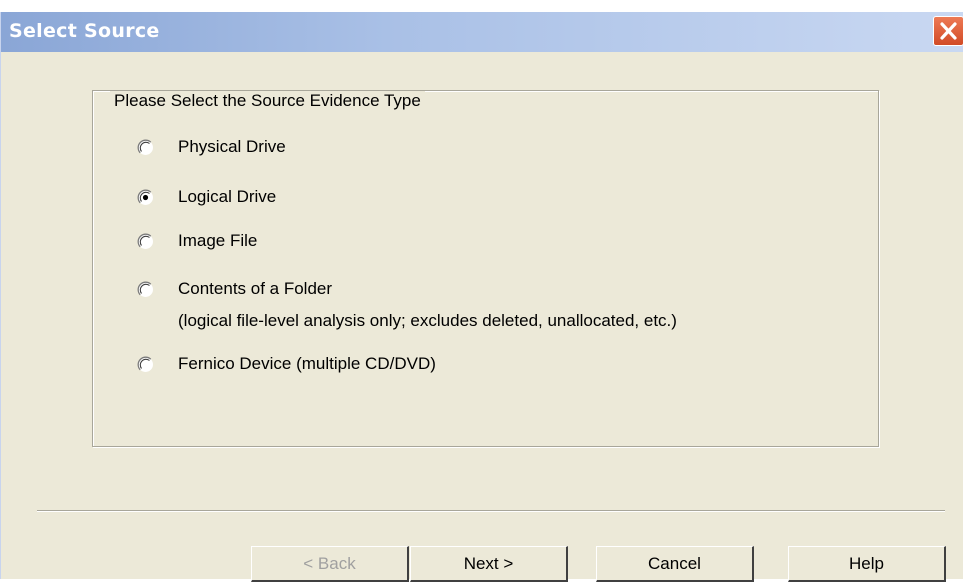 This screenshot has height=582, width=963. I want to click on back-button: < Back, so click(330, 564).